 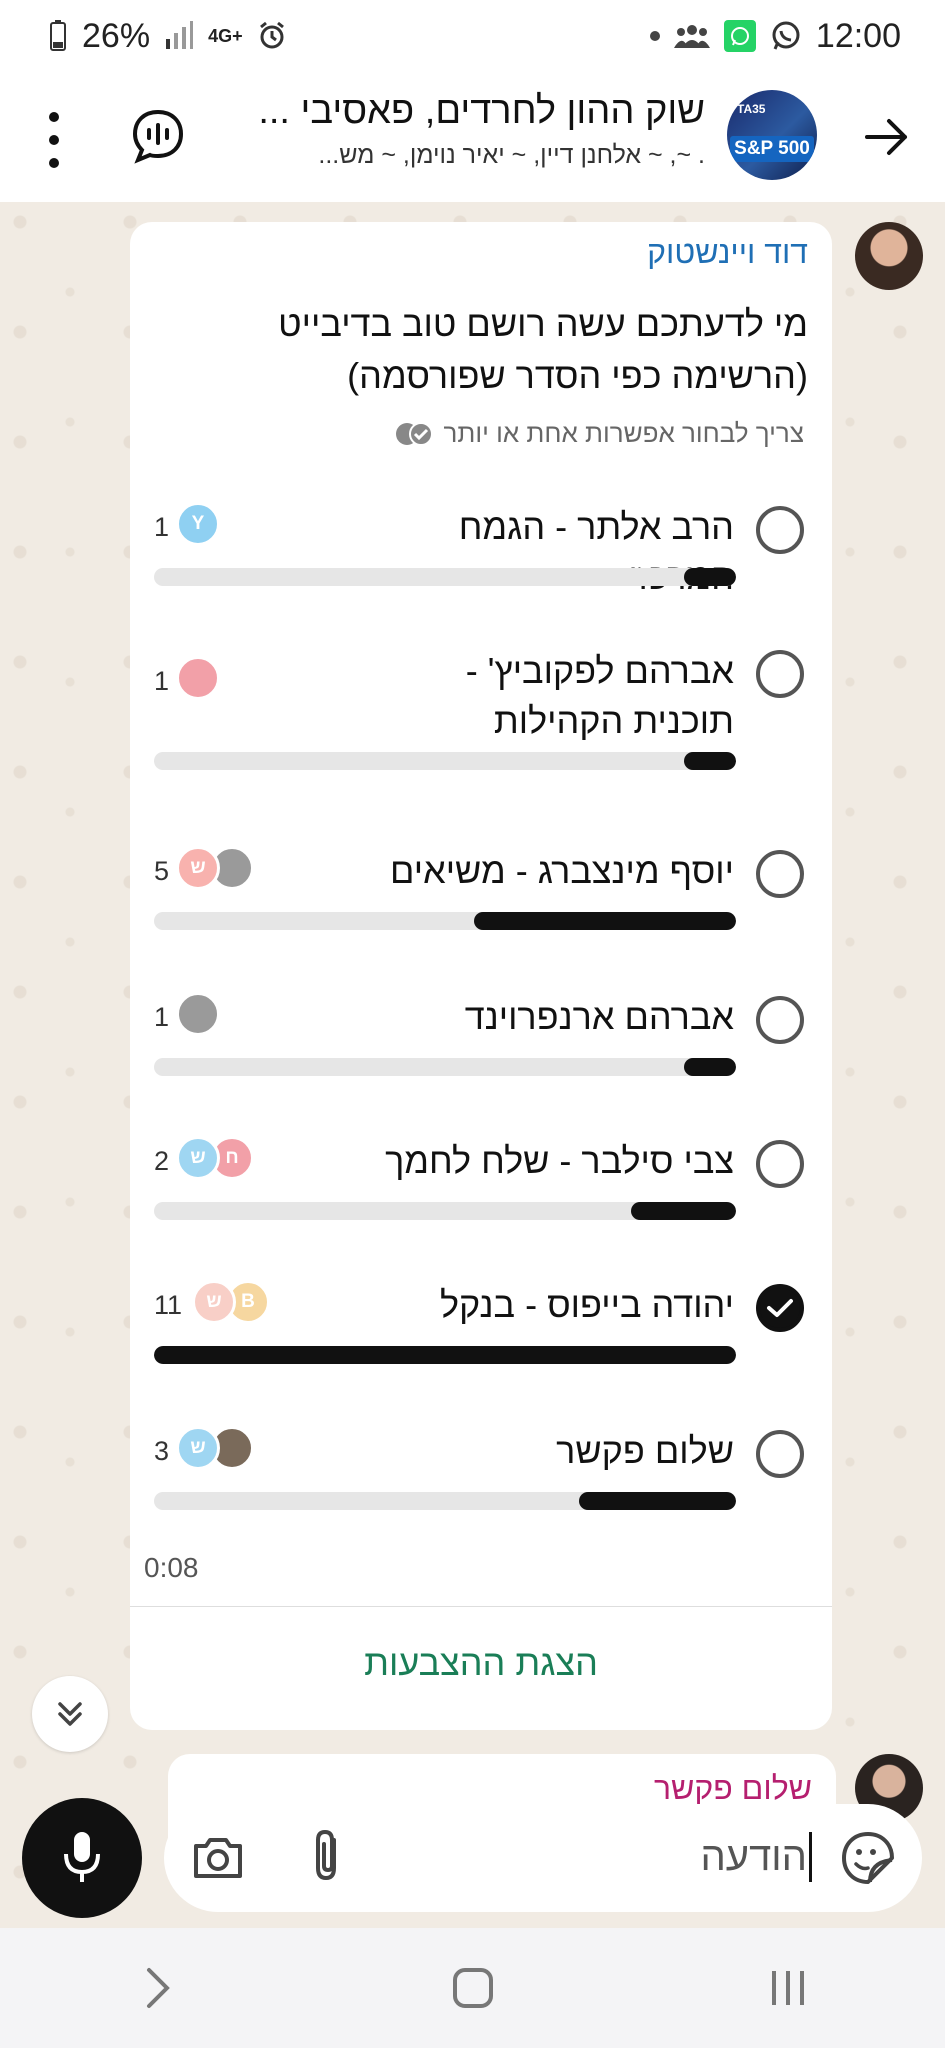 What do you see at coordinates (481, 1471) in the screenshot?
I see `poll-option: שלום פקשר 3 ש` at bounding box center [481, 1471].